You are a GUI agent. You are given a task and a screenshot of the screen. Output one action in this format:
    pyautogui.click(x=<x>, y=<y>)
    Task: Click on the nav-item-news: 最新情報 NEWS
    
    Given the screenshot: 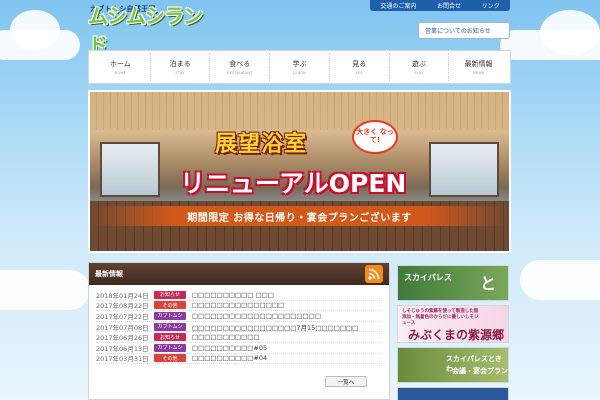 What is the action you would take?
    pyautogui.click(x=478, y=67)
    